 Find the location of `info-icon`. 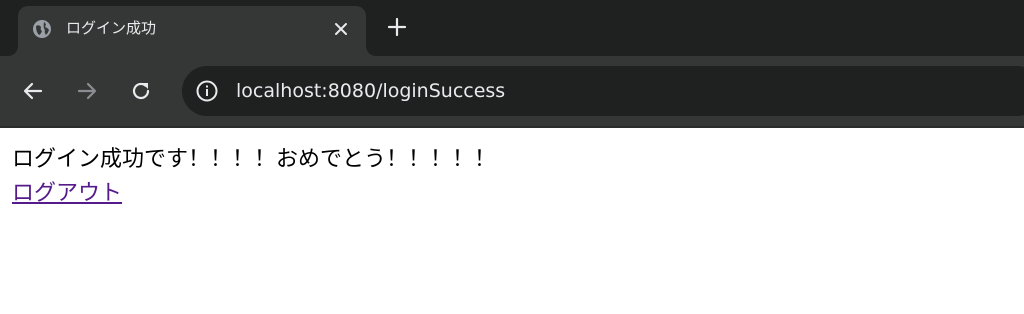

info-icon is located at coordinates (207, 91).